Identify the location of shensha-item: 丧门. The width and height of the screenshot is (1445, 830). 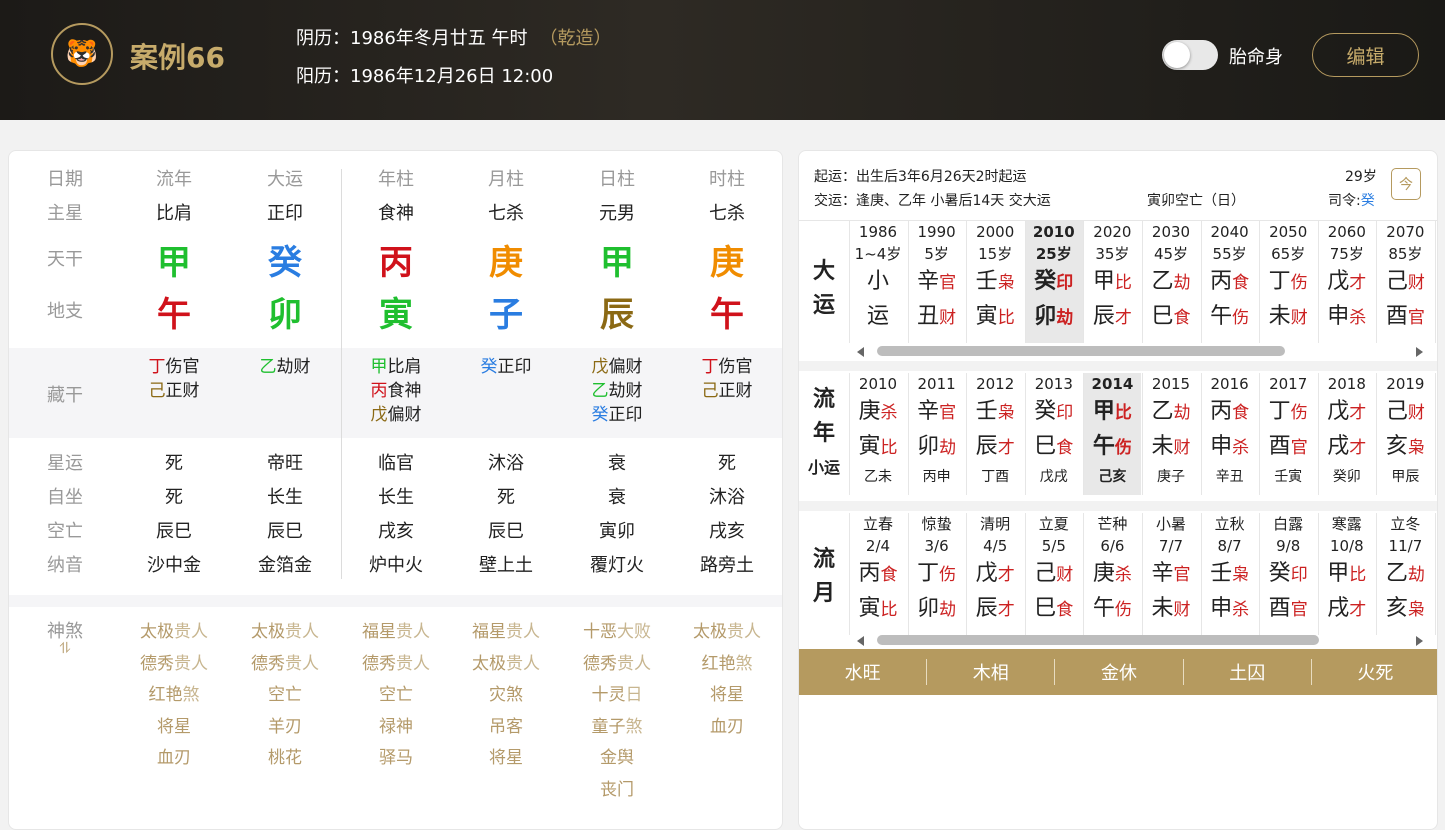
(617, 791).